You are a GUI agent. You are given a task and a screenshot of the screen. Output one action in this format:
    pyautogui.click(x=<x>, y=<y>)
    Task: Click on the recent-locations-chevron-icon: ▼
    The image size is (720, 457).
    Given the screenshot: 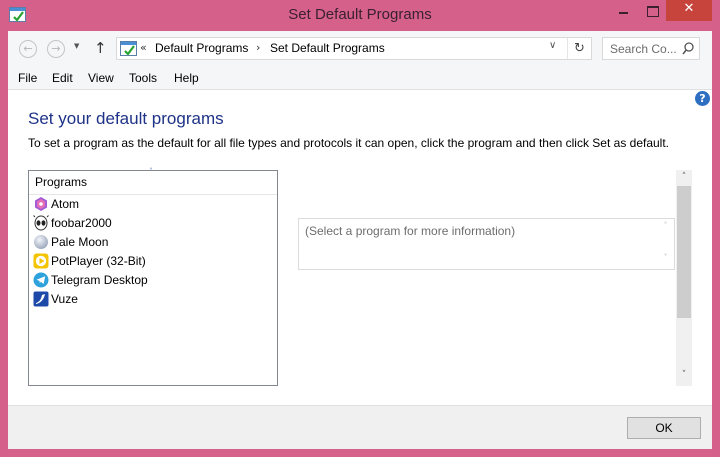 What is the action you would take?
    pyautogui.click(x=76, y=46)
    